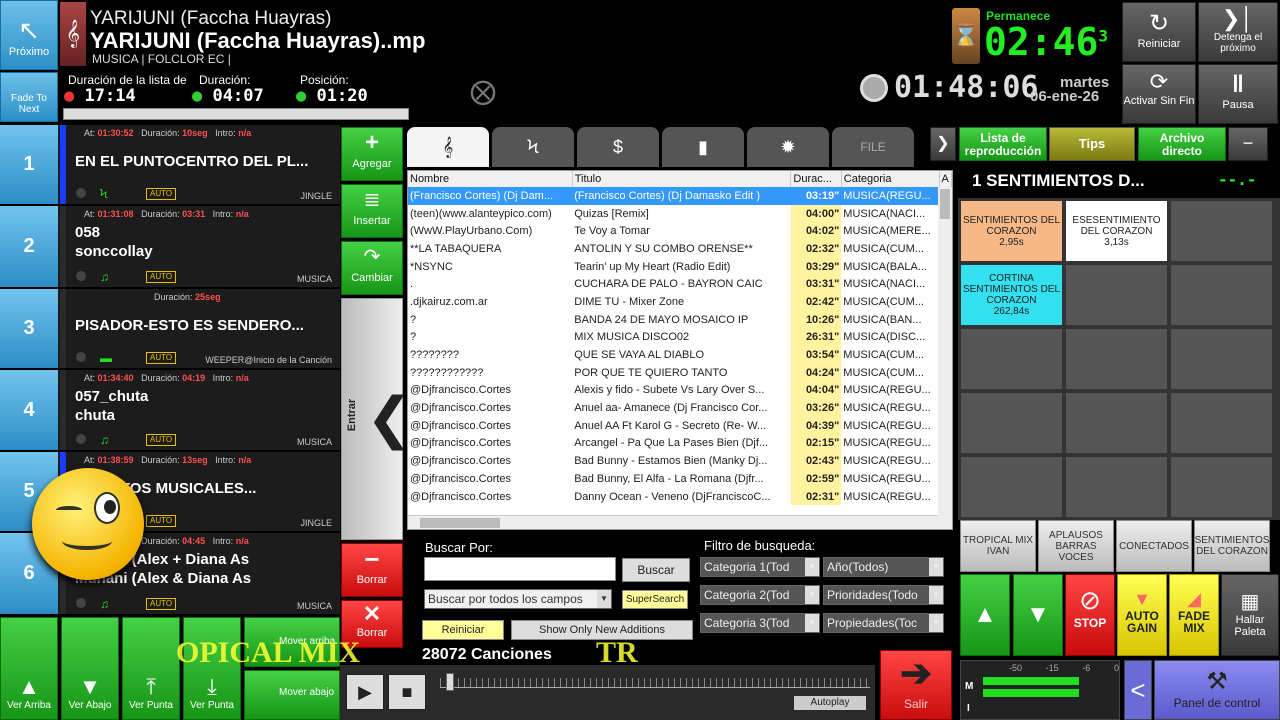 This screenshot has width=1280, height=720. I want to click on add-button: + Agregar, so click(372, 154).